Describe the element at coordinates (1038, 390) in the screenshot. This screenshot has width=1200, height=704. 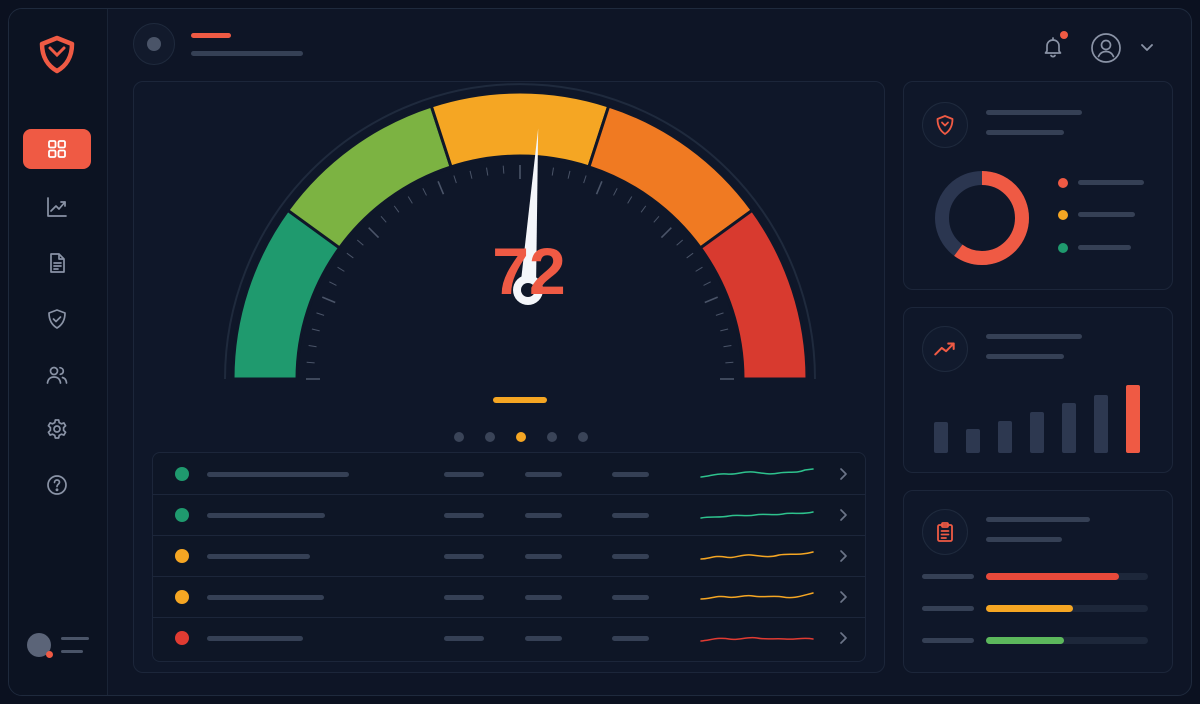
I see `trend-card` at that location.